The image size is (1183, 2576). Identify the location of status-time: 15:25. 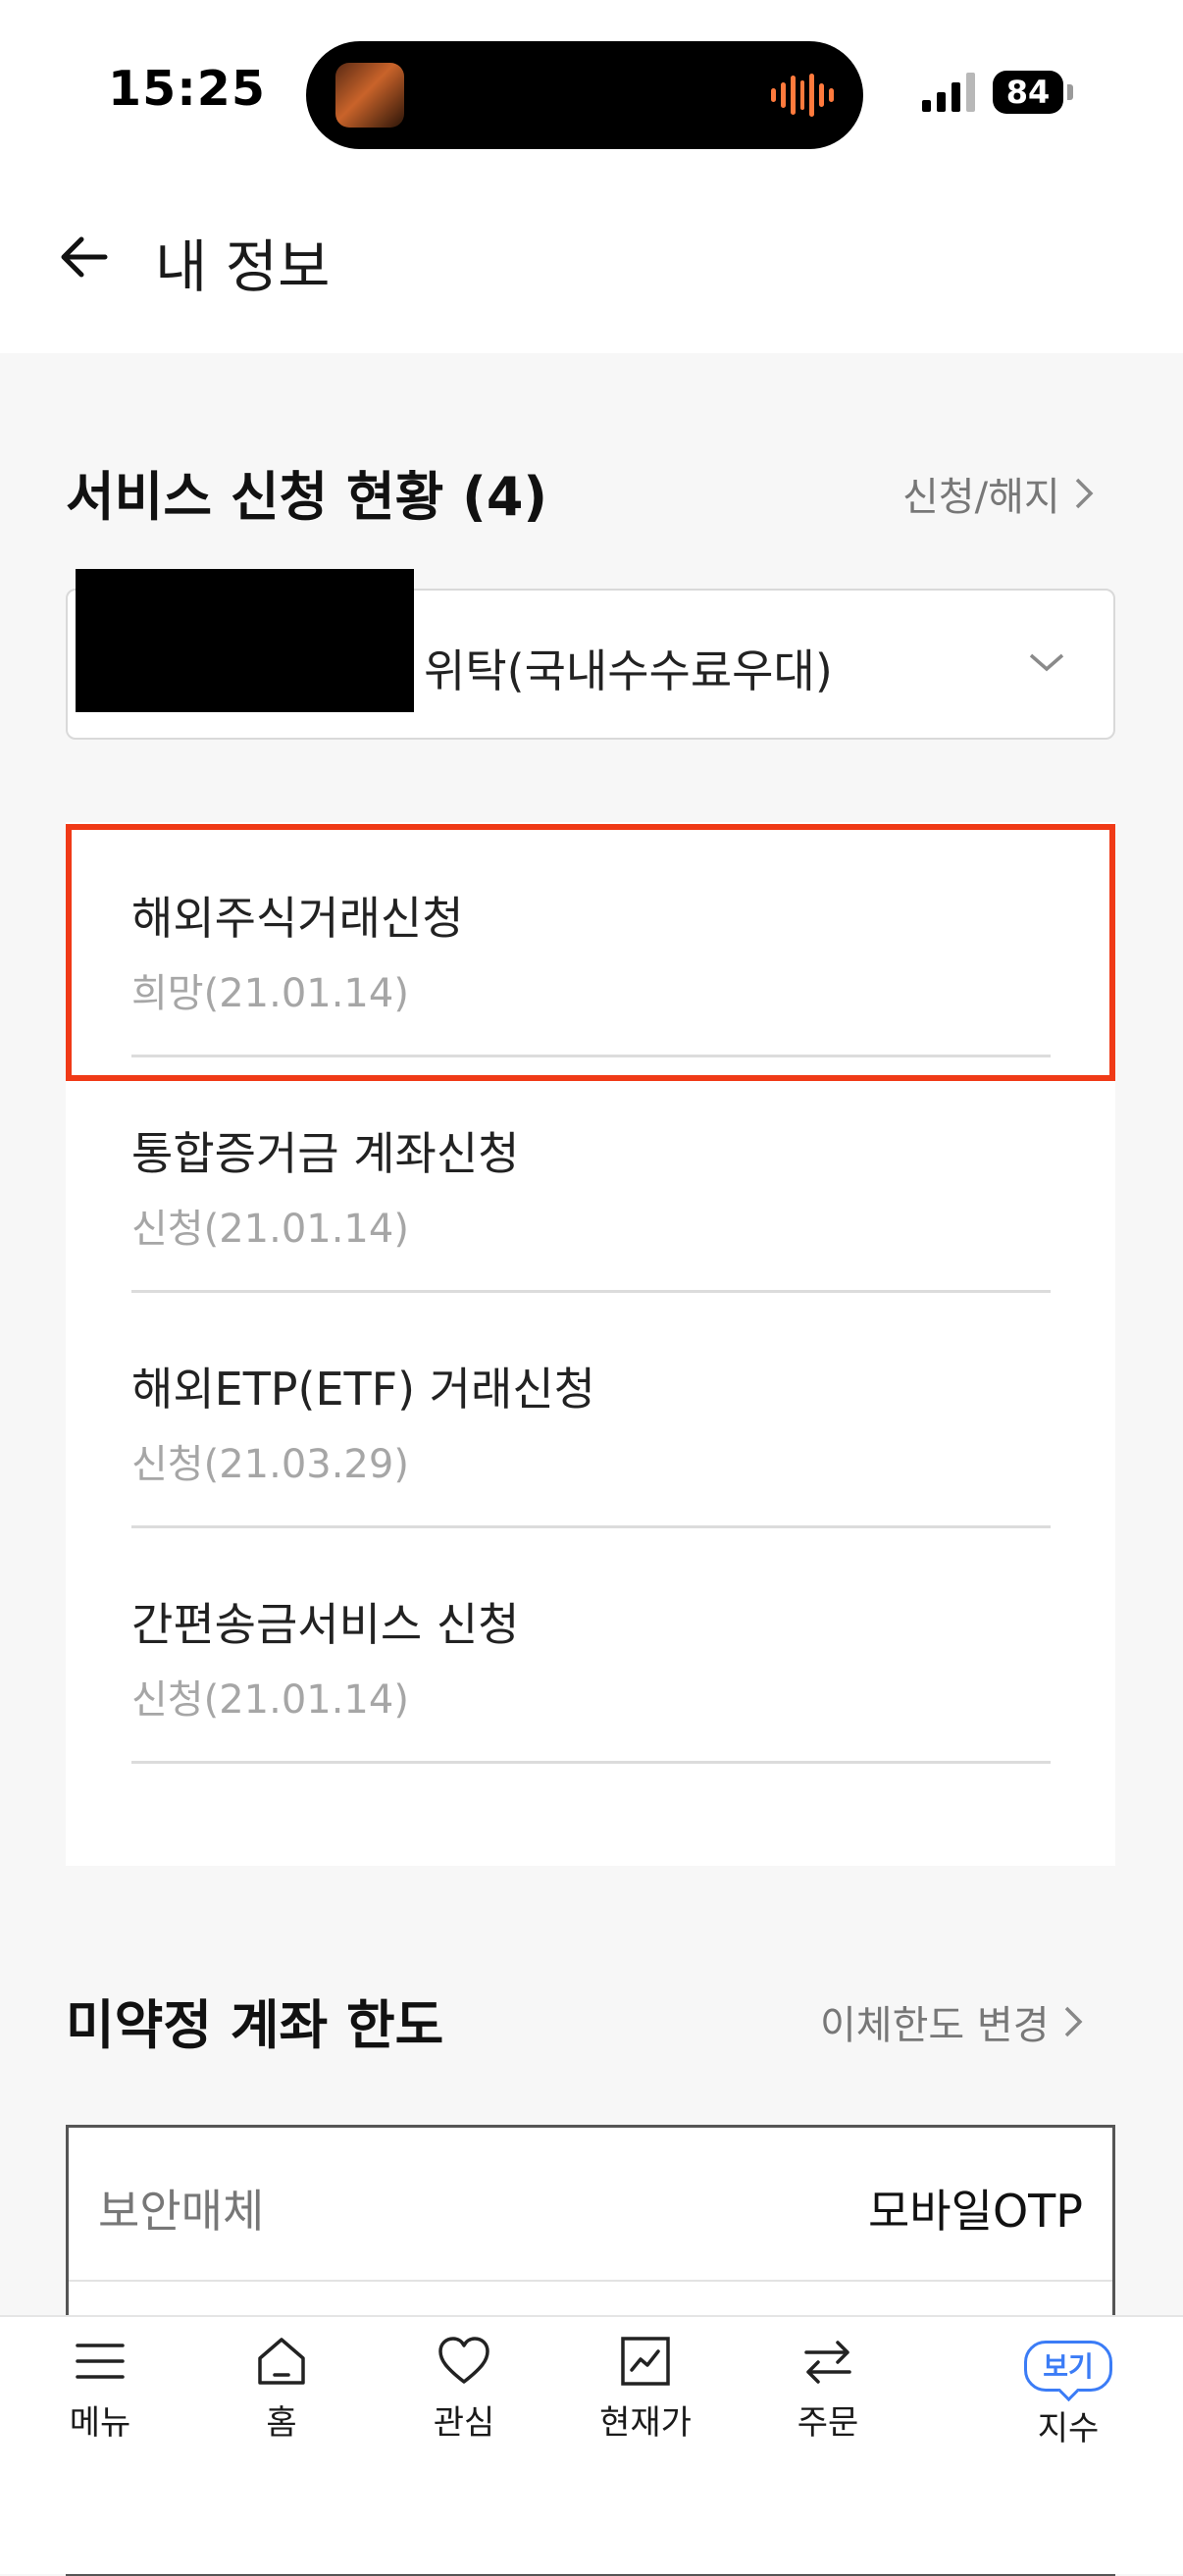
(187, 89).